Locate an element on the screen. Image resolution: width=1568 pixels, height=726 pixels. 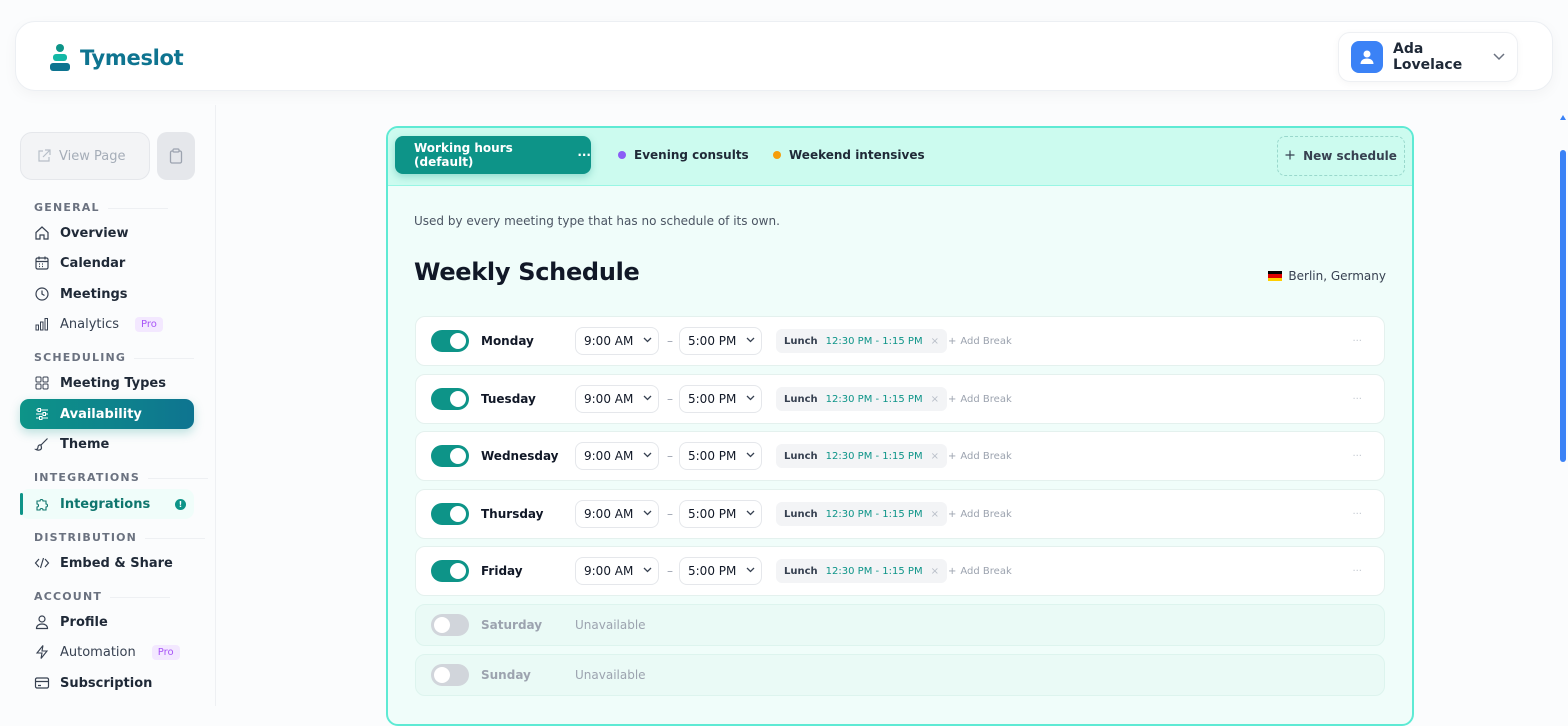
sidebar-item-label: Theme is located at coordinates (85, 444).